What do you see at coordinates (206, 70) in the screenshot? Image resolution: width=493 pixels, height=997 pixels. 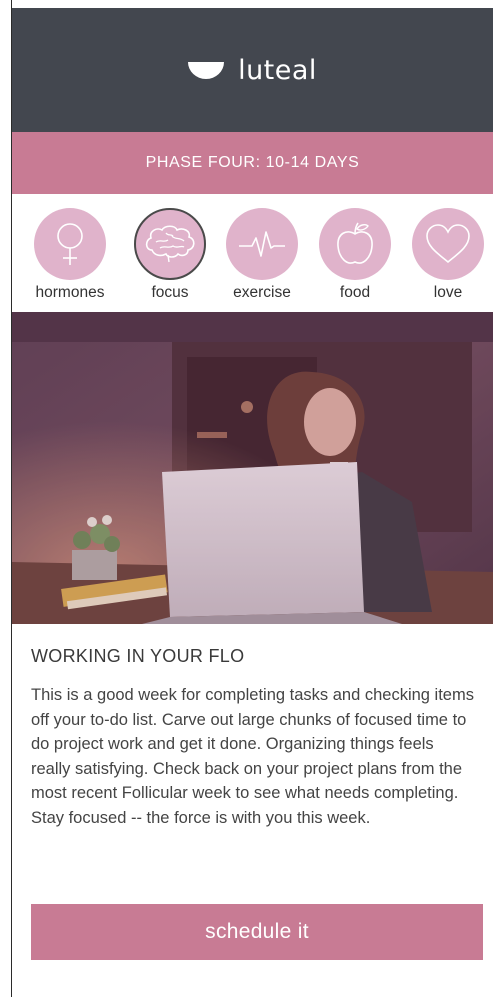 I see `half-moon-icon` at bounding box center [206, 70].